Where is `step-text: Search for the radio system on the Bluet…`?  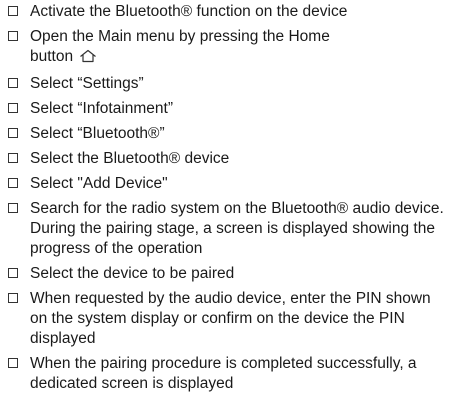 step-text: Search for the radio system on the Bluet… is located at coordinates (237, 228).